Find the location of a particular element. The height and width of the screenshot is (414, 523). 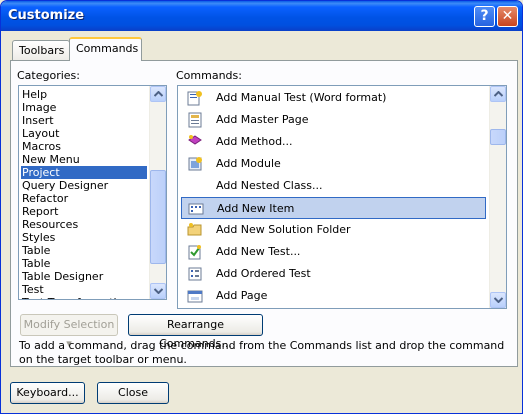

category-item: Image is located at coordinates (84, 107).